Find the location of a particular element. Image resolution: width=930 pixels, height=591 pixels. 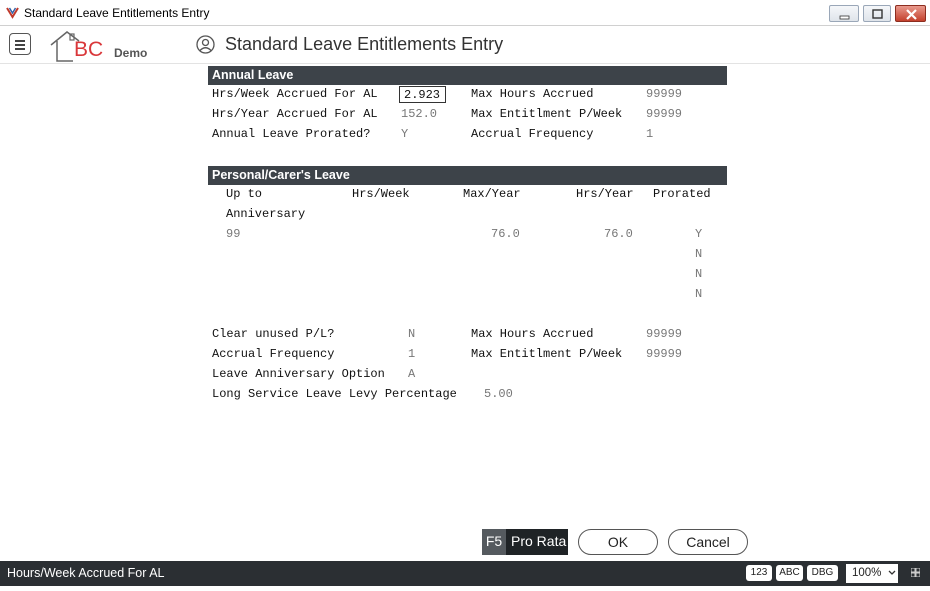

window-title: Standard Leave Entitlements Entry is located at coordinates (117, 13).